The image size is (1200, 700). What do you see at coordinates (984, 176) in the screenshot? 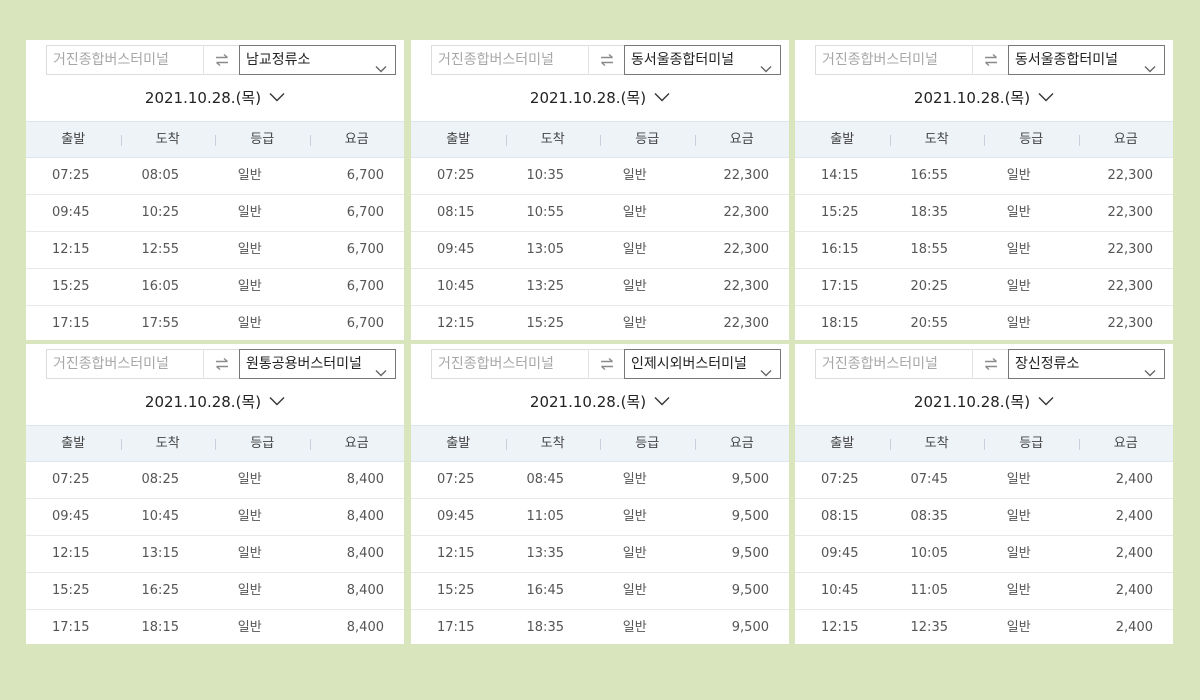
I see `table-row: 14:15 16:55 일반 22,300` at bounding box center [984, 176].